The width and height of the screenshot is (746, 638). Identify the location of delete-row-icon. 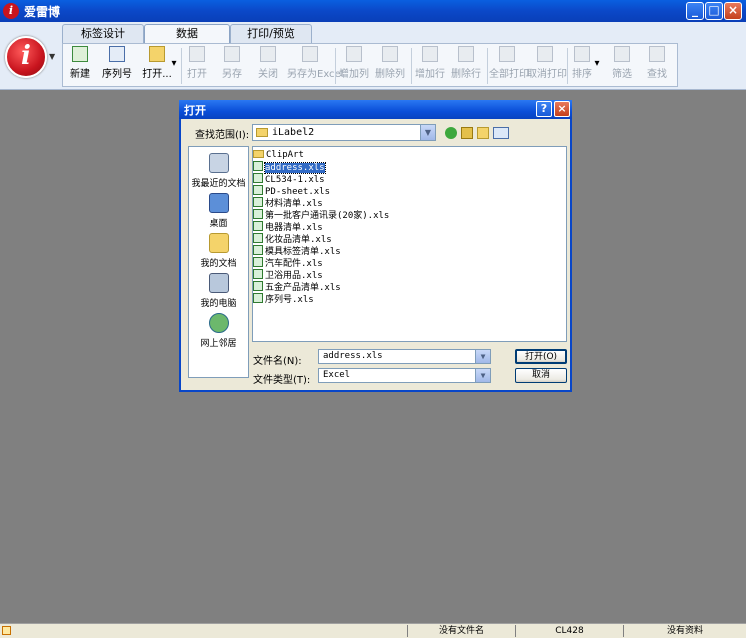
(466, 54).